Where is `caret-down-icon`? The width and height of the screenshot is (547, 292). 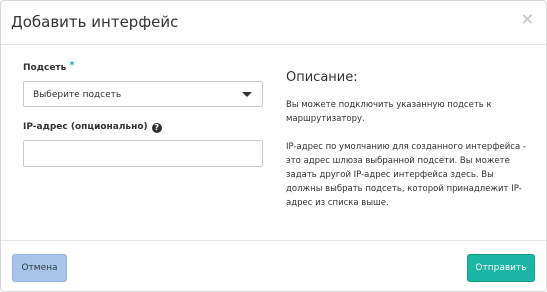
caret-down-icon is located at coordinates (247, 94).